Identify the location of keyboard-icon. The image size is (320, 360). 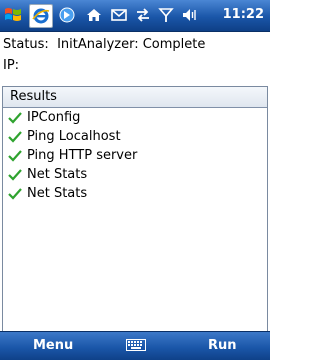
(136, 345).